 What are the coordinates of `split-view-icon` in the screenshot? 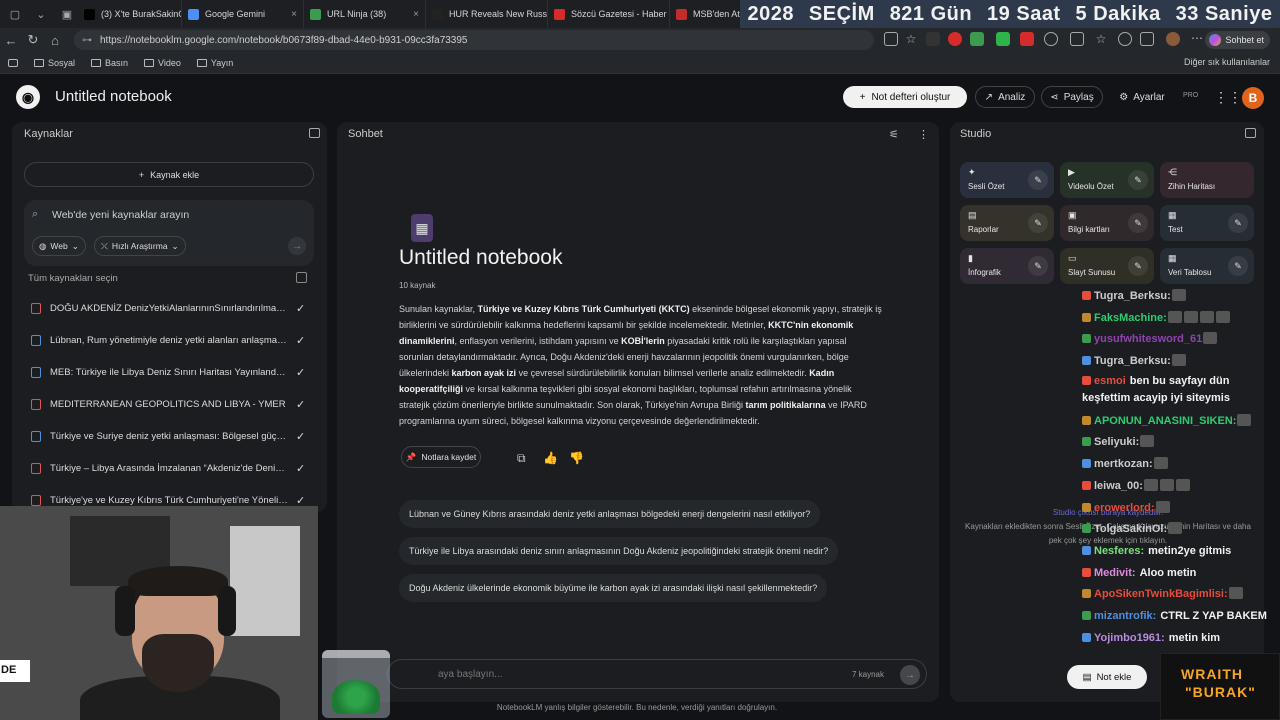 It's located at (1077, 39).